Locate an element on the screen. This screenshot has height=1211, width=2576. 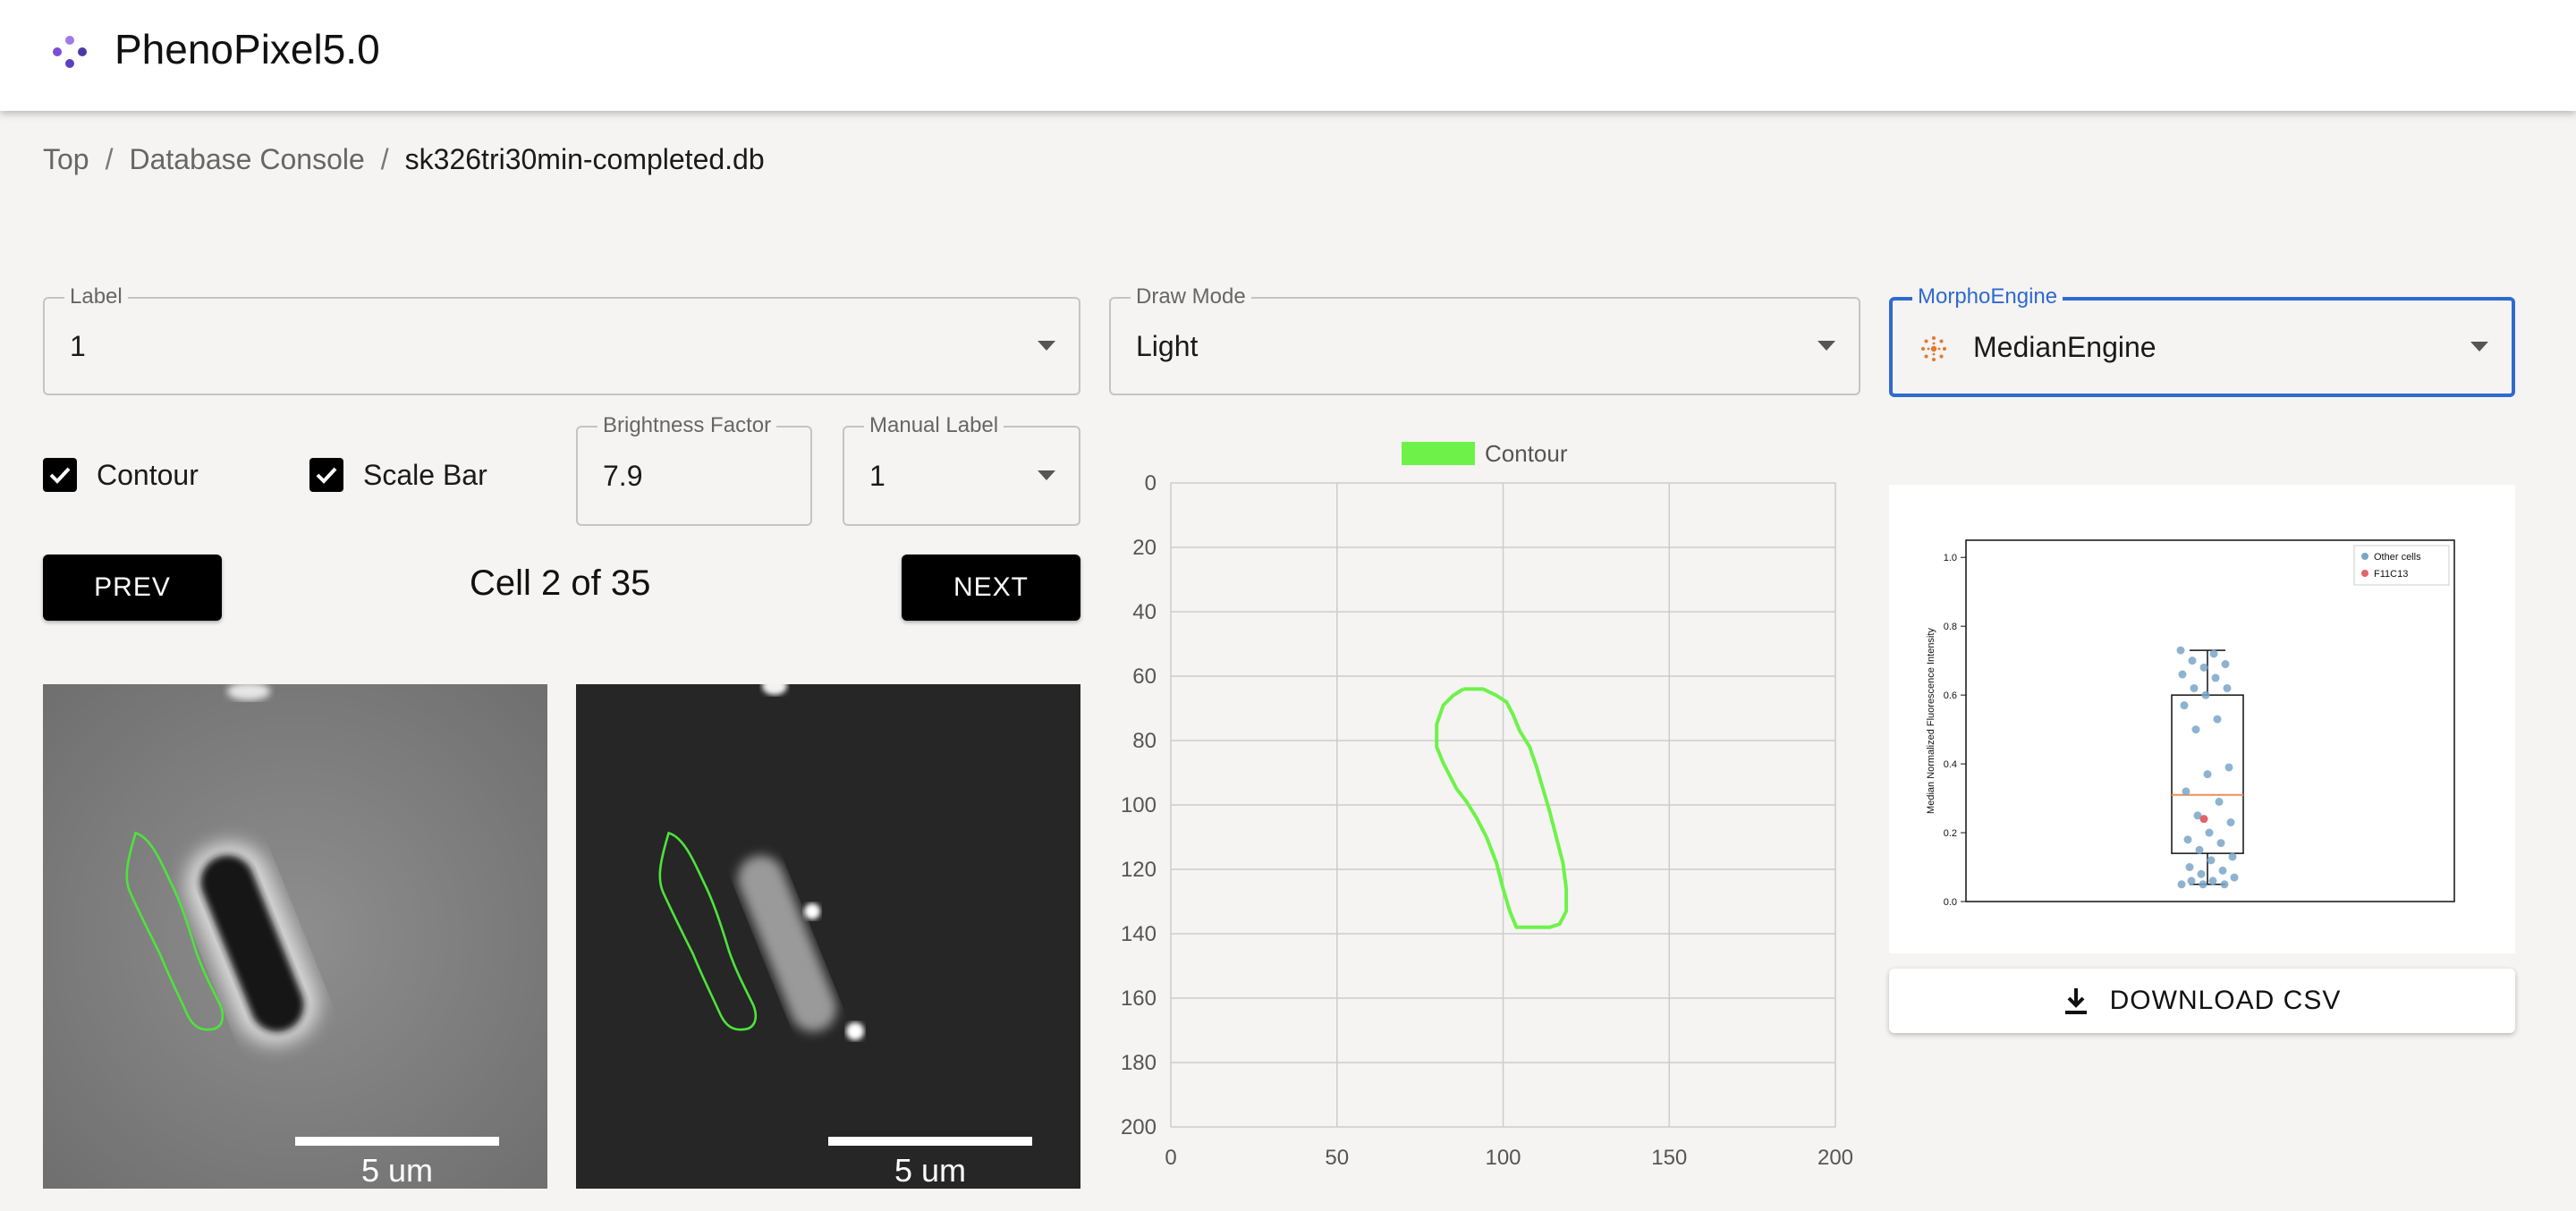
brightness-factor-field: Brightness Factor 7.9 is located at coordinates (694, 469).